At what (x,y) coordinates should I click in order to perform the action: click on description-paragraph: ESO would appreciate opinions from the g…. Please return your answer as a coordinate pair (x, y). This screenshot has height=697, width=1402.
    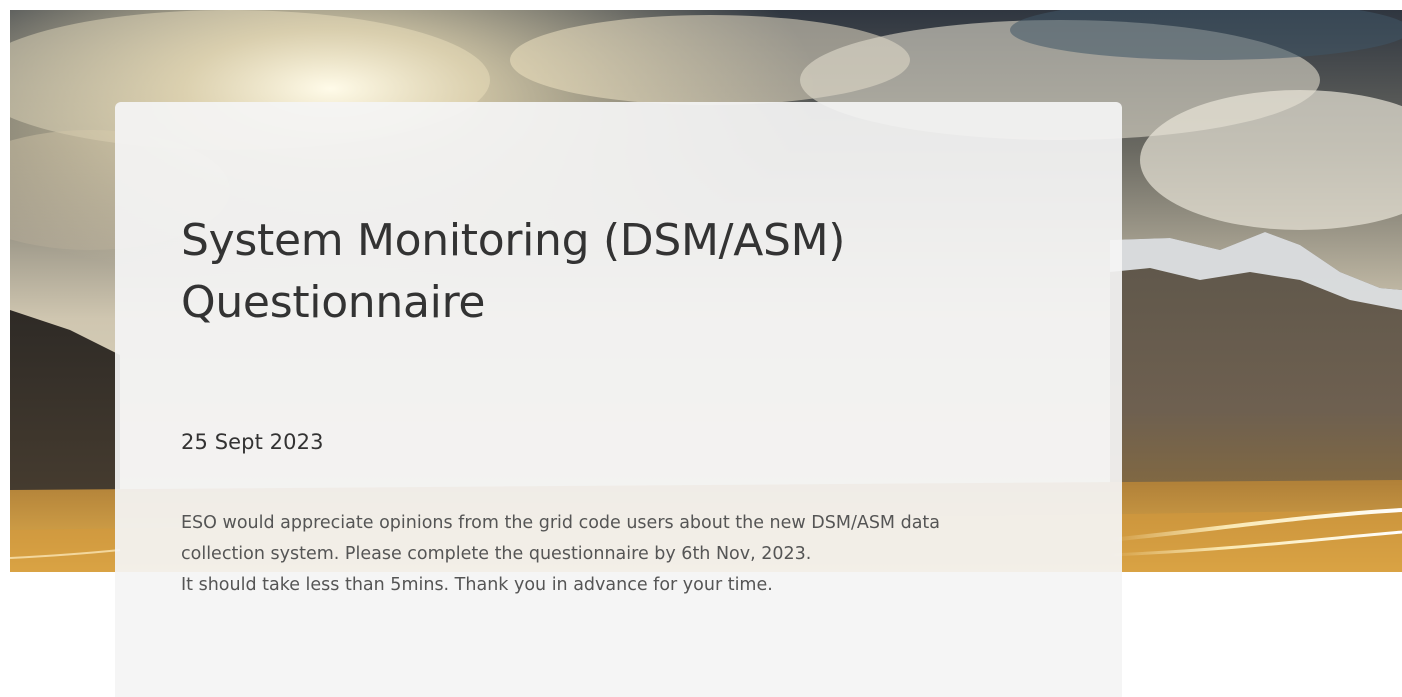
    Looking at the image, I should click on (561, 538).